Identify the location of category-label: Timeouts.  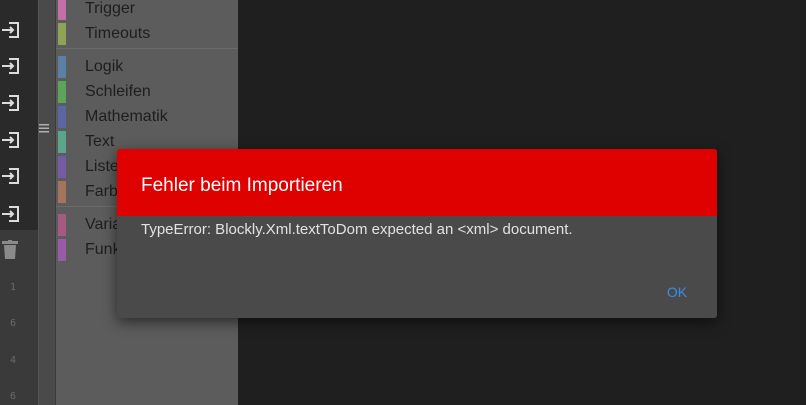
(118, 33).